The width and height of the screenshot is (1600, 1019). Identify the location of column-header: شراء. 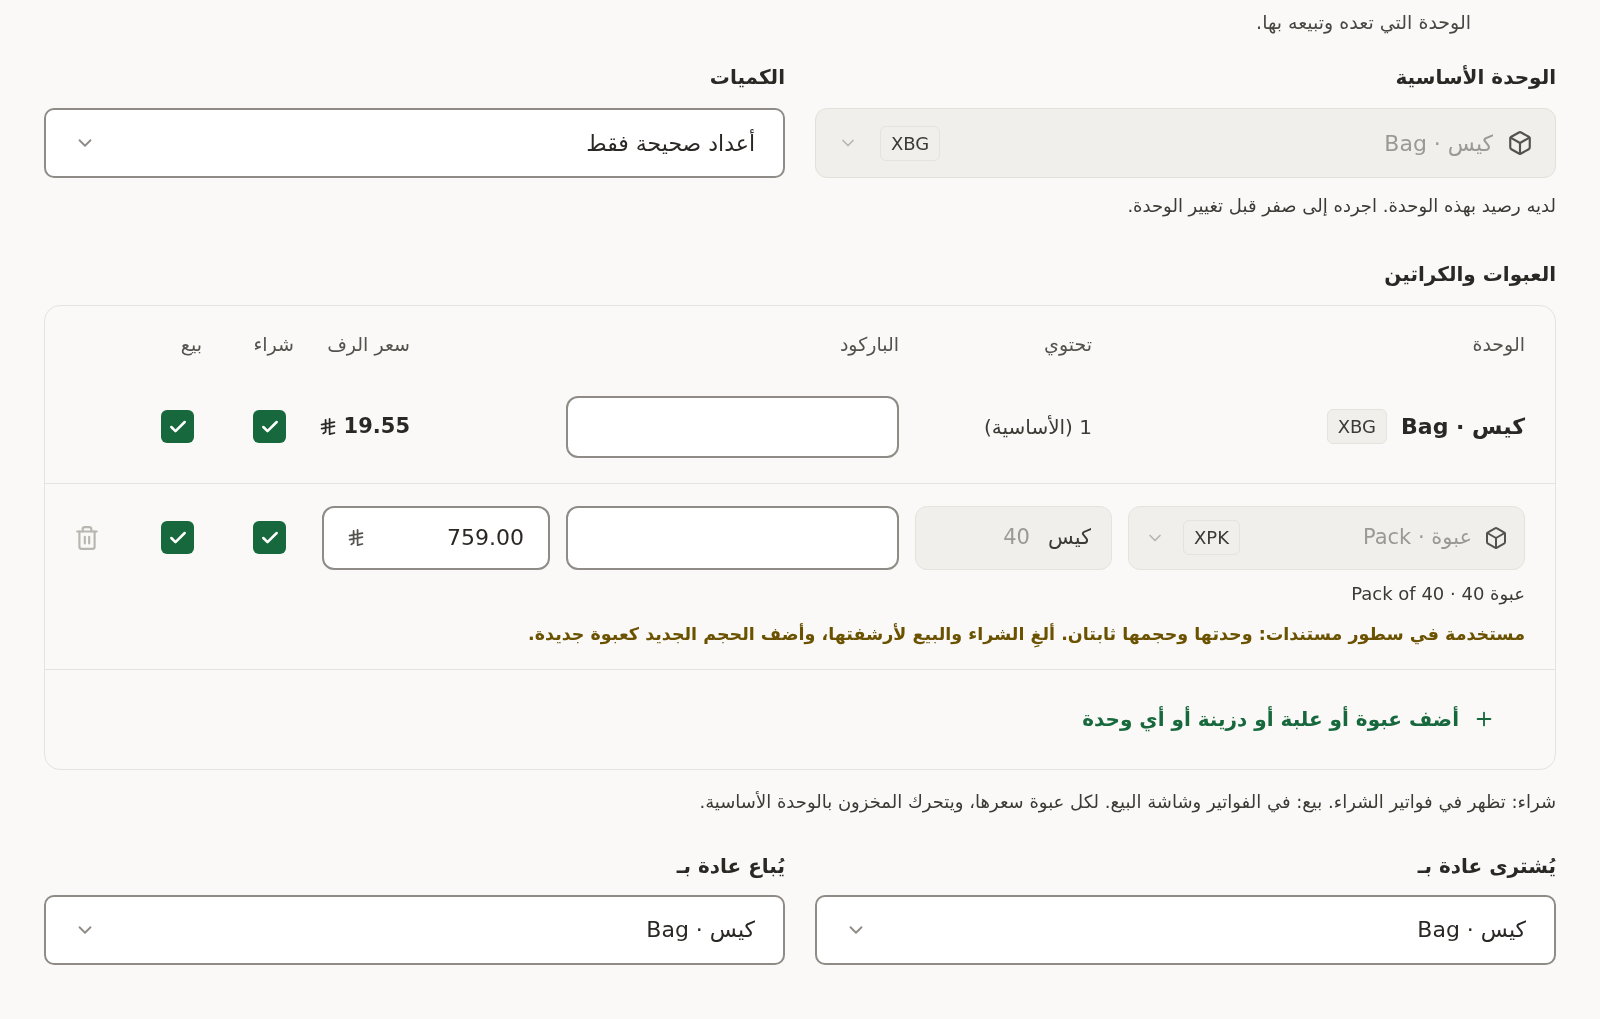
(273, 345).